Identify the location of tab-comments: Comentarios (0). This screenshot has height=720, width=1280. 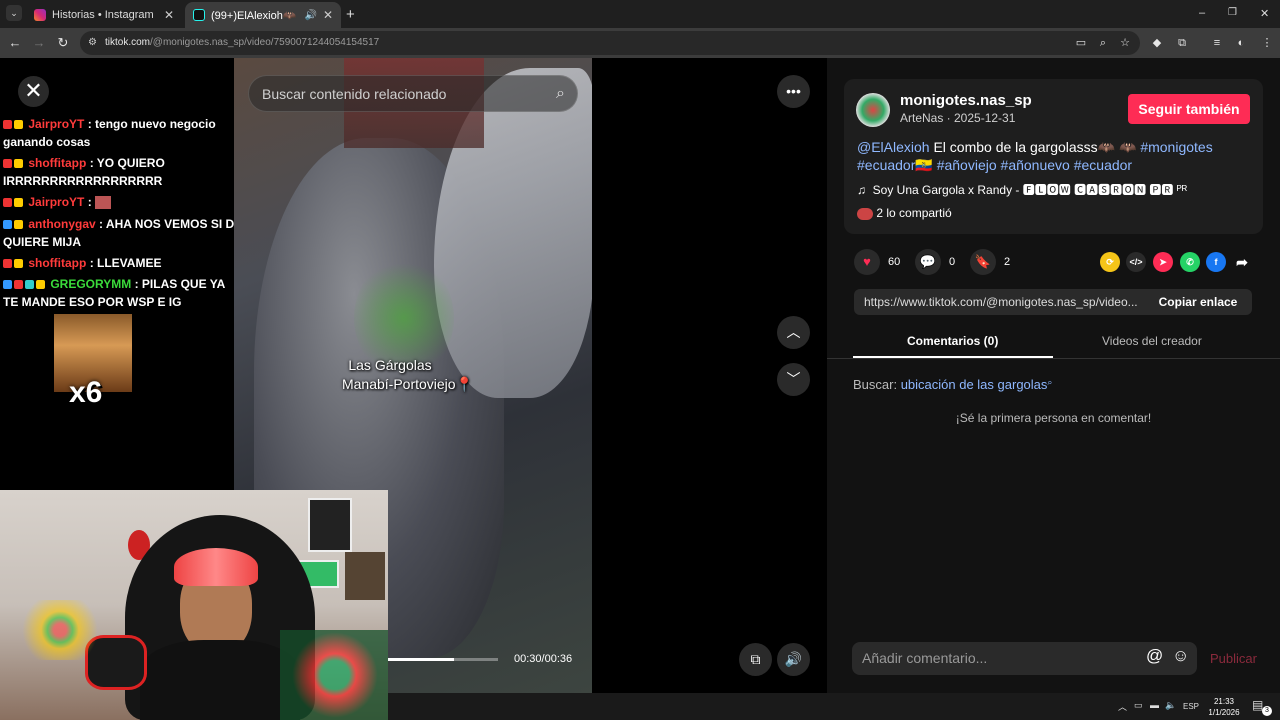
(952, 341).